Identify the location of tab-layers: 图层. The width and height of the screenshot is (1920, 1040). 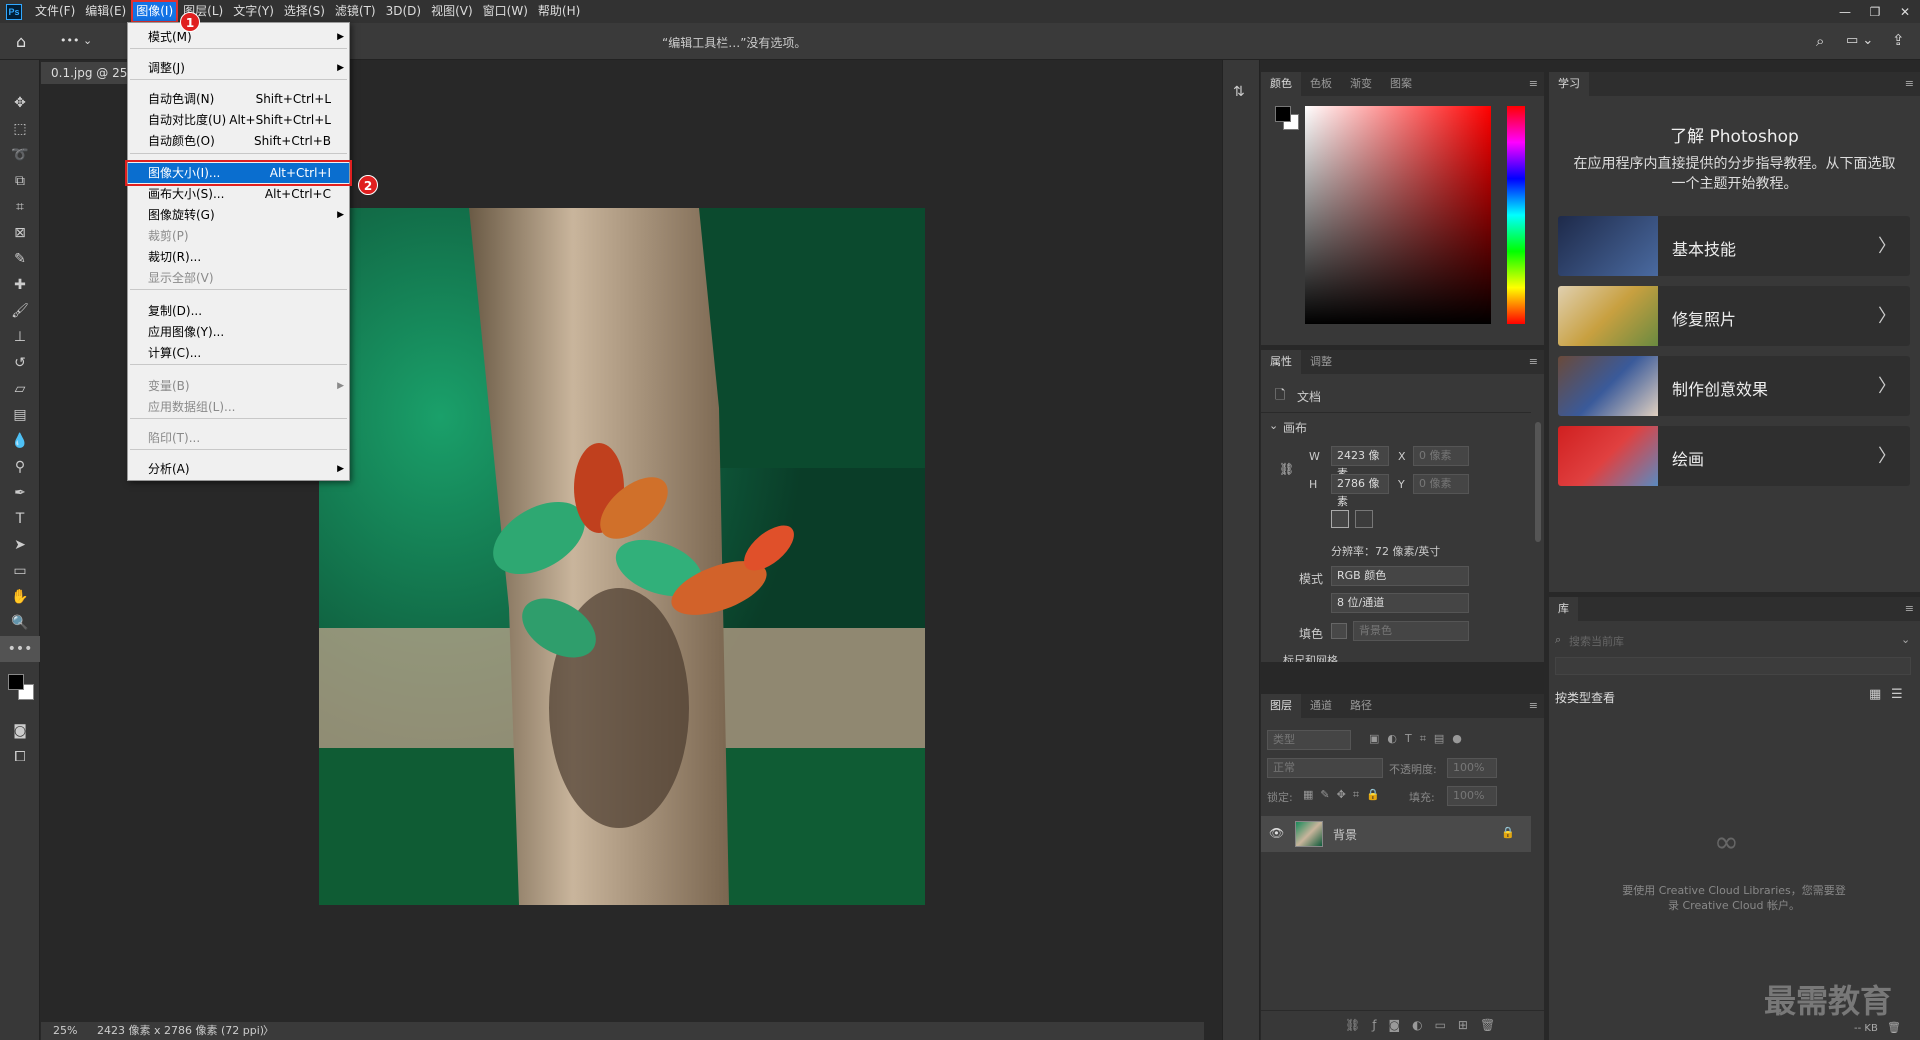
(1281, 706).